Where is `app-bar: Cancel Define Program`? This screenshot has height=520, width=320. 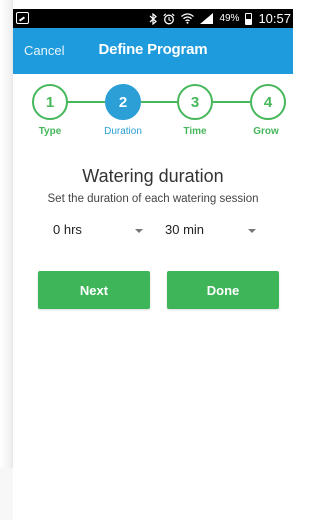
app-bar: Cancel Define Program is located at coordinates (153, 51).